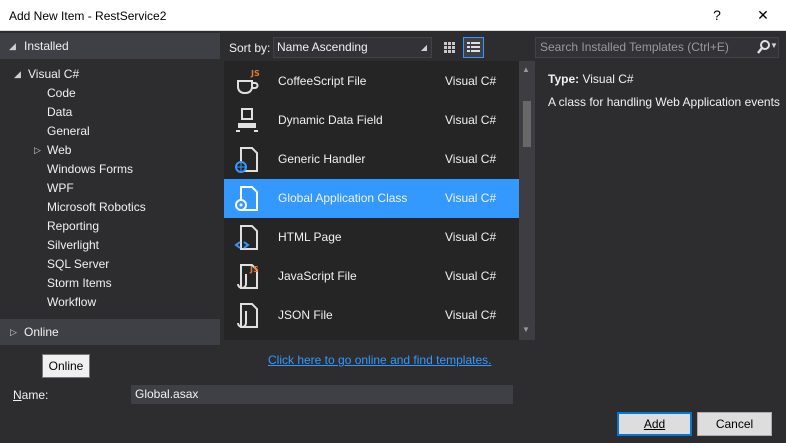 The height and width of the screenshot is (443, 786). Describe the element at coordinates (73, 226) in the screenshot. I see `tree-item-label: Reporting` at that location.